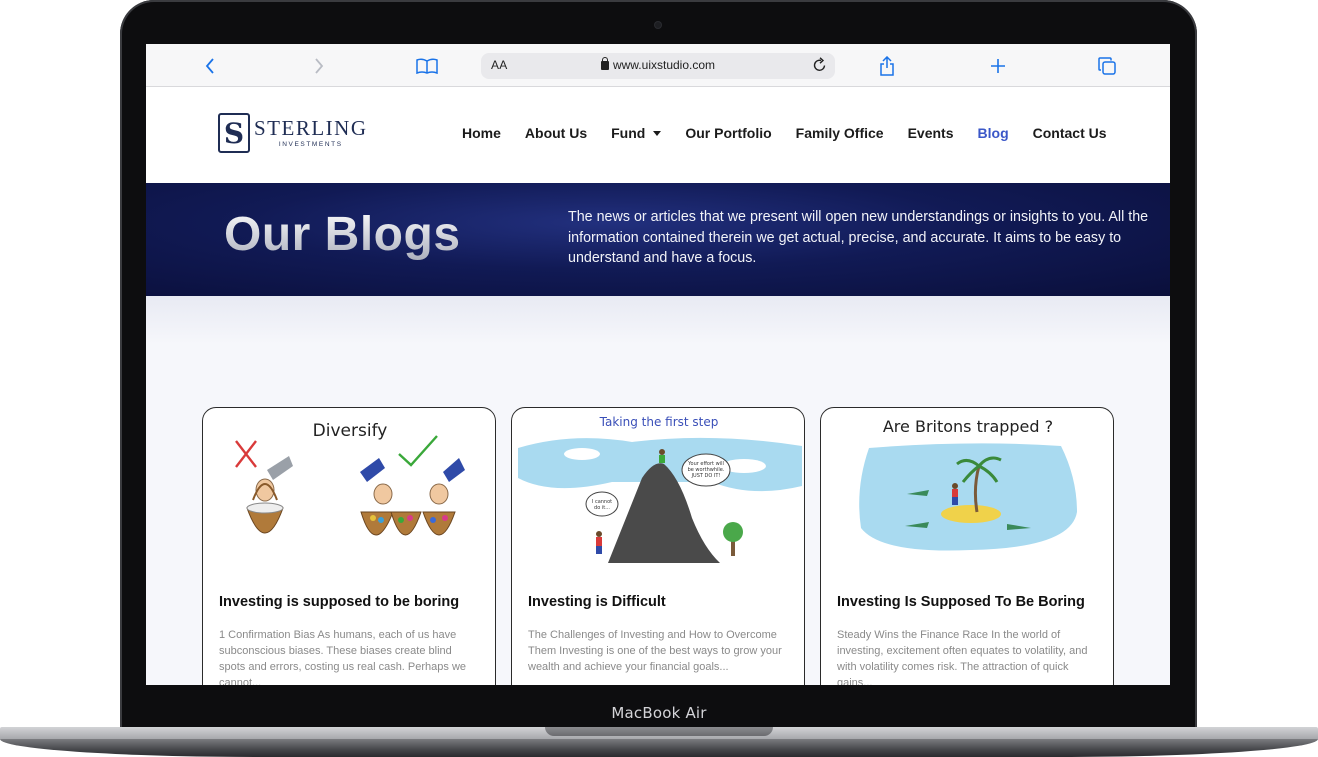 Image resolution: width=1318 pixels, height=757 pixels. I want to click on browser-toolbar: AA www.uixstudio.com, so click(658, 65).